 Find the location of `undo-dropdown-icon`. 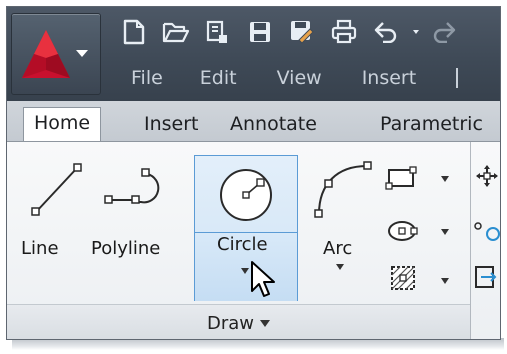

undo-dropdown-icon is located at coordinates (416, 32).